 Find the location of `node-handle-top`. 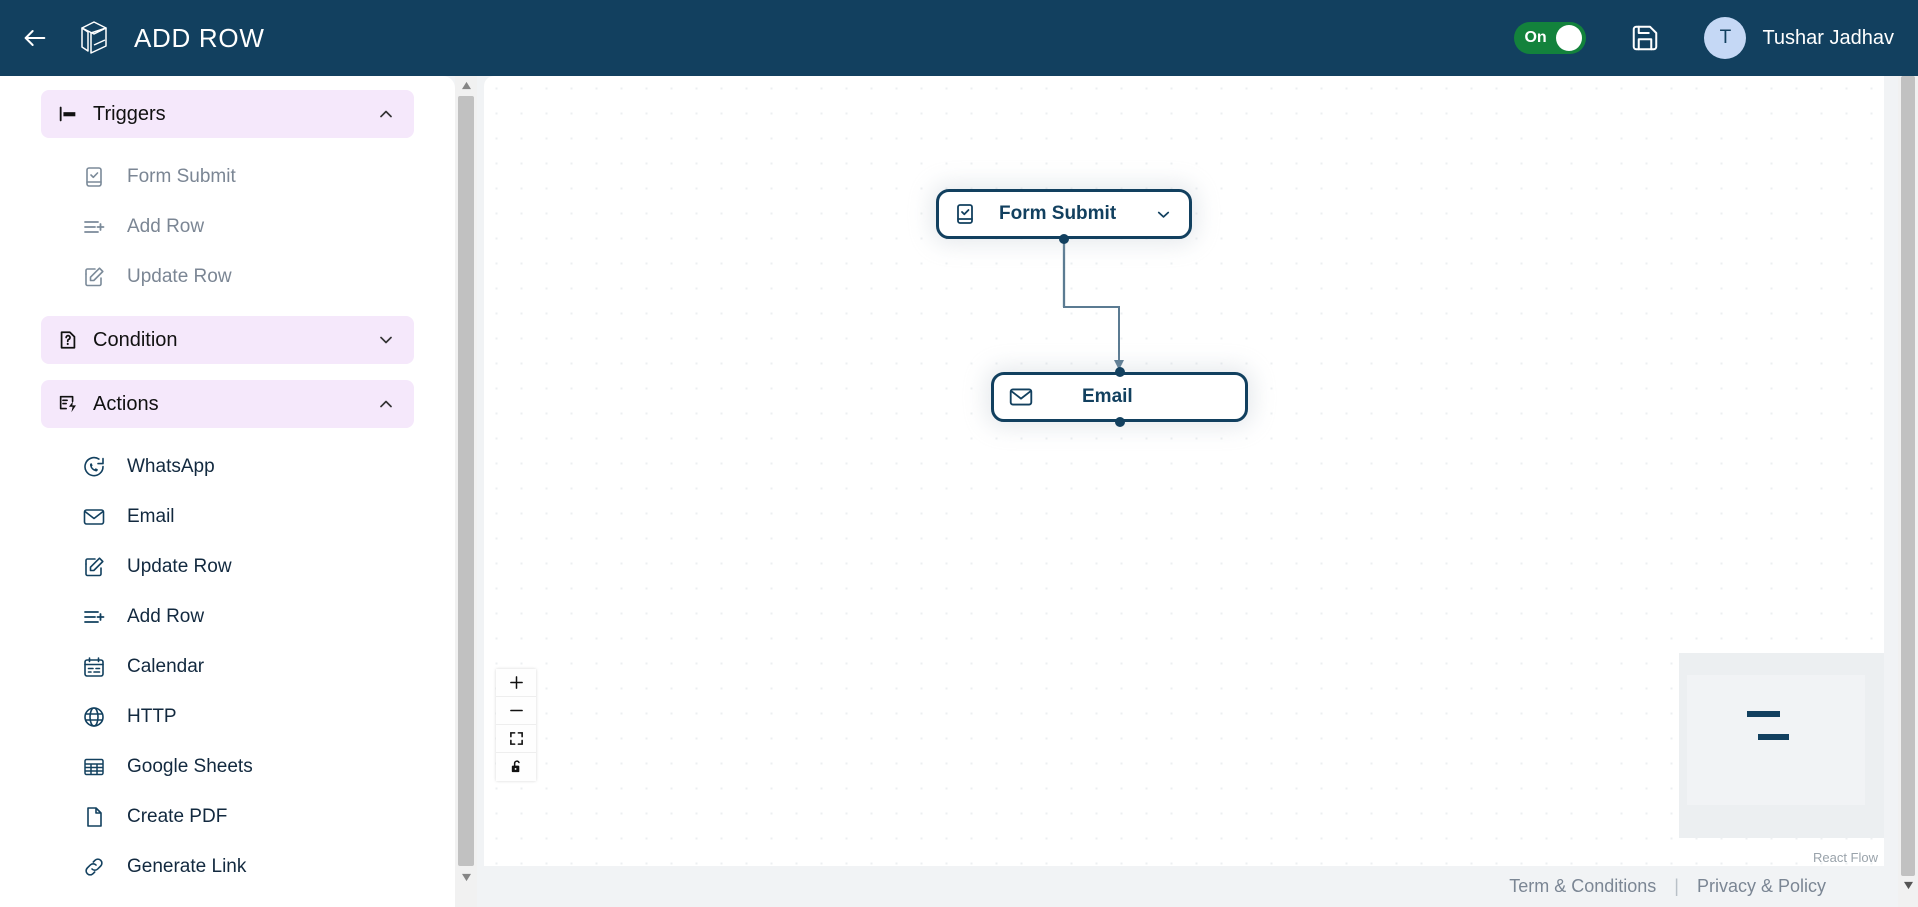

node-handle-top is located at coordinates (1119, 372).